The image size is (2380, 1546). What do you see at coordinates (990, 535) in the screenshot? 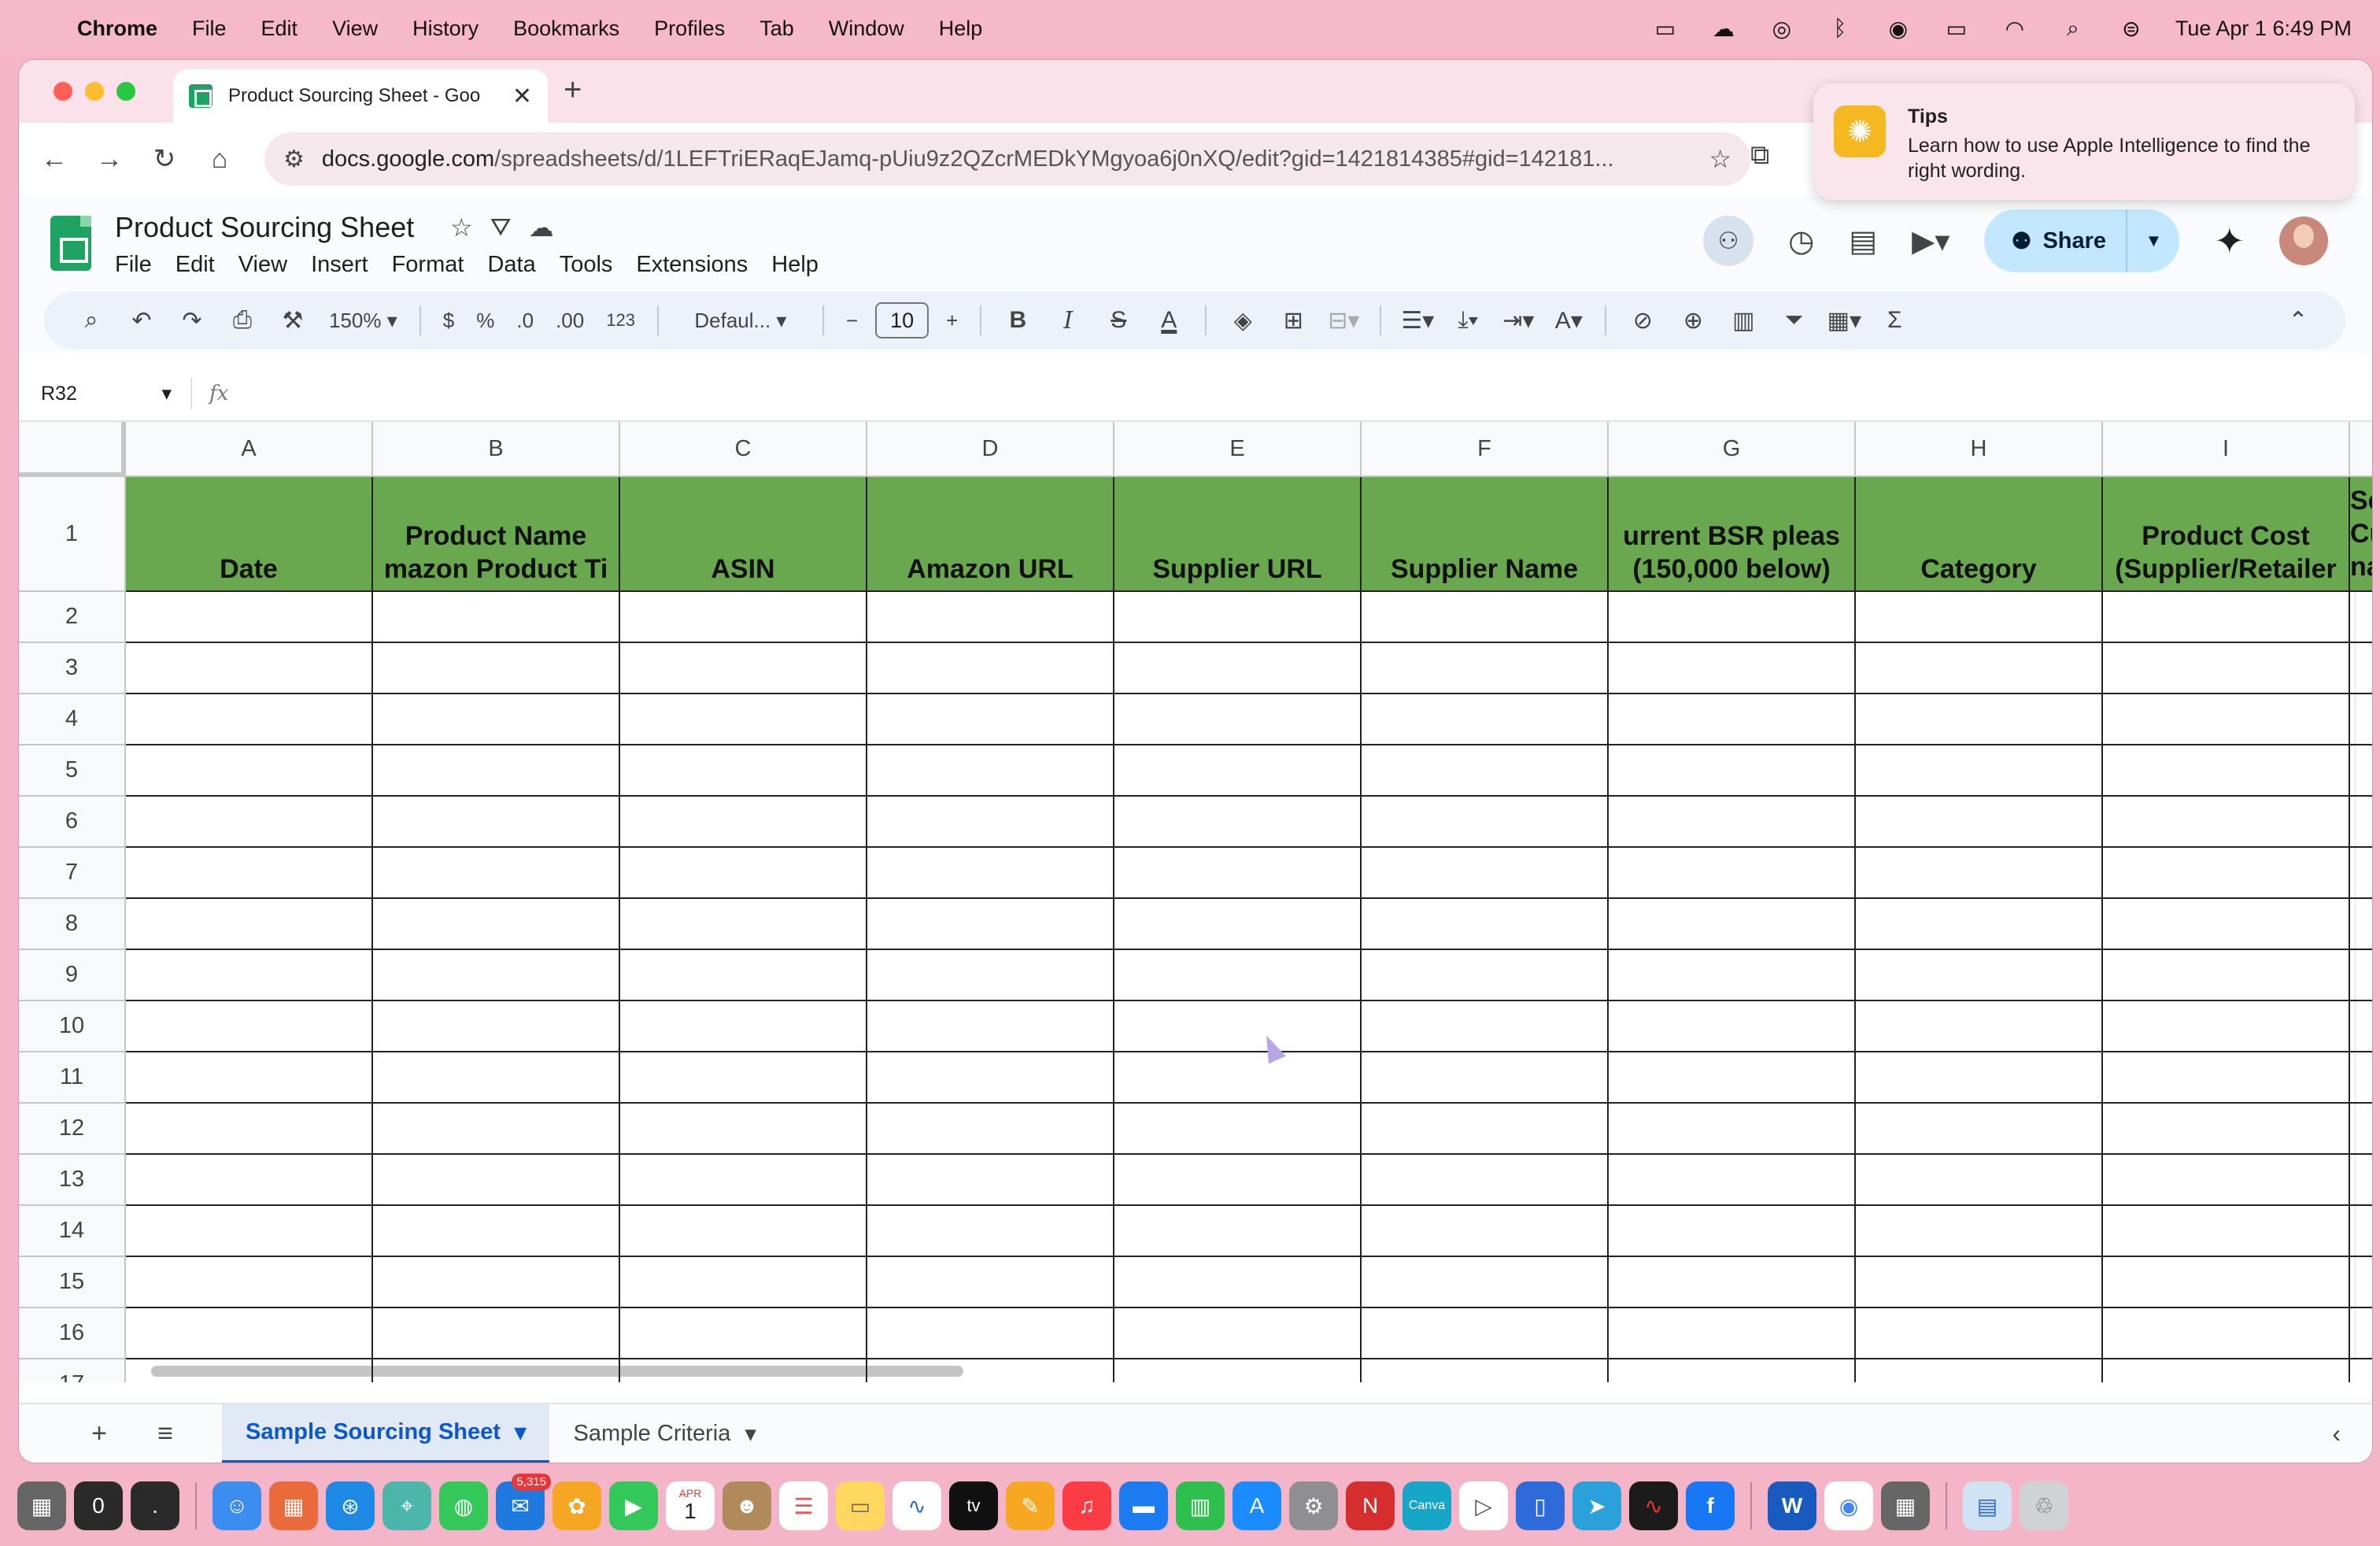
I see `header-cell: Amazon URL` at bounding box center [990, 535].